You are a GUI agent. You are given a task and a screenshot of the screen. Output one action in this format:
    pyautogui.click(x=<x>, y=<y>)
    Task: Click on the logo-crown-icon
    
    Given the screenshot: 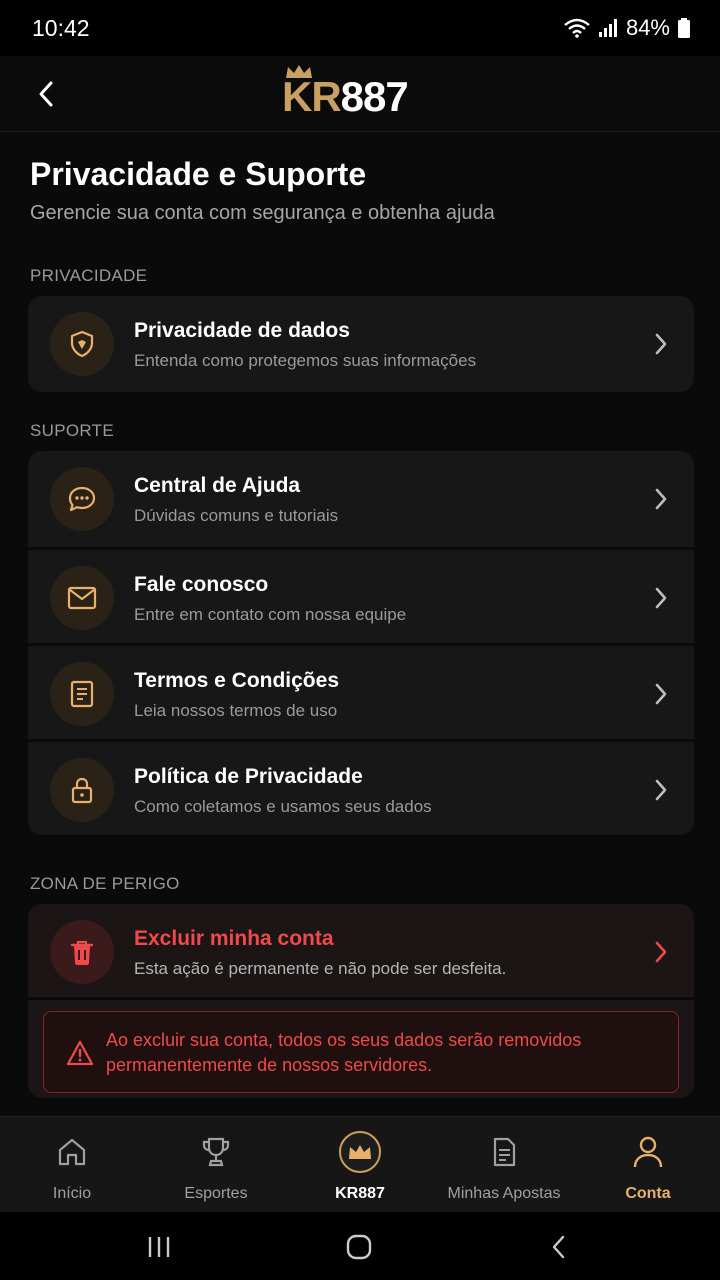 What is the action you would take?
    pyautogui.click(x=299, y=71)
    